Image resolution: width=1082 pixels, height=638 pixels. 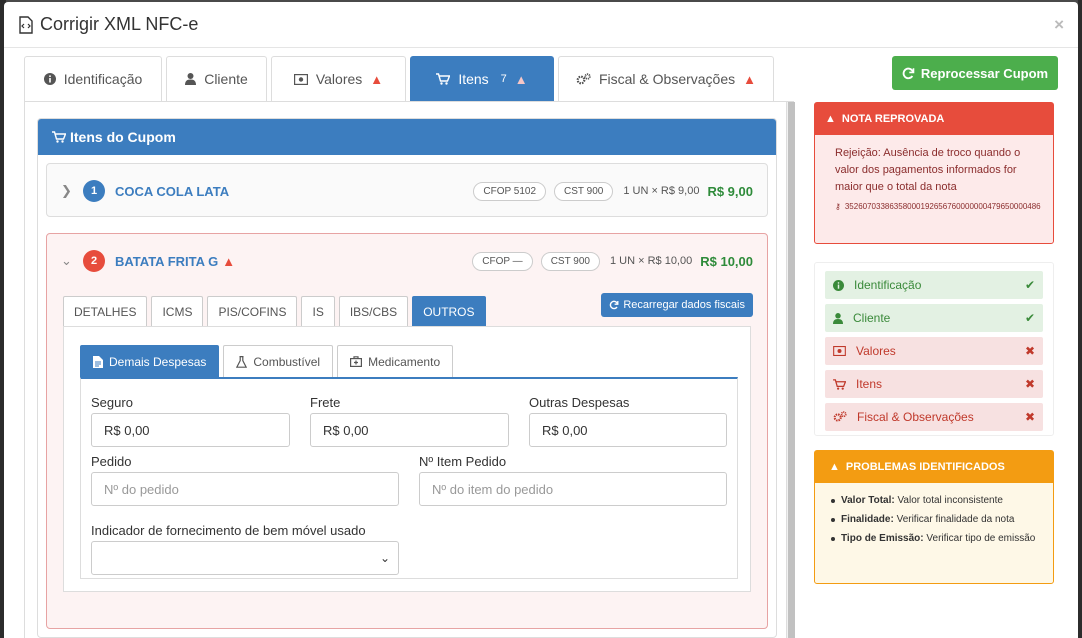 What do you see at coordinates (882, 538) in the screenshot?
I see `problem-key: Tipo de Emissão:` at bounding box center [882, 538].